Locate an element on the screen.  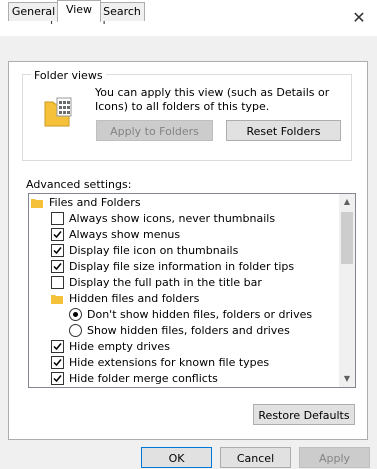
vertical-scrollbar: ▲ ▼ is located at coordinates (347, 290).